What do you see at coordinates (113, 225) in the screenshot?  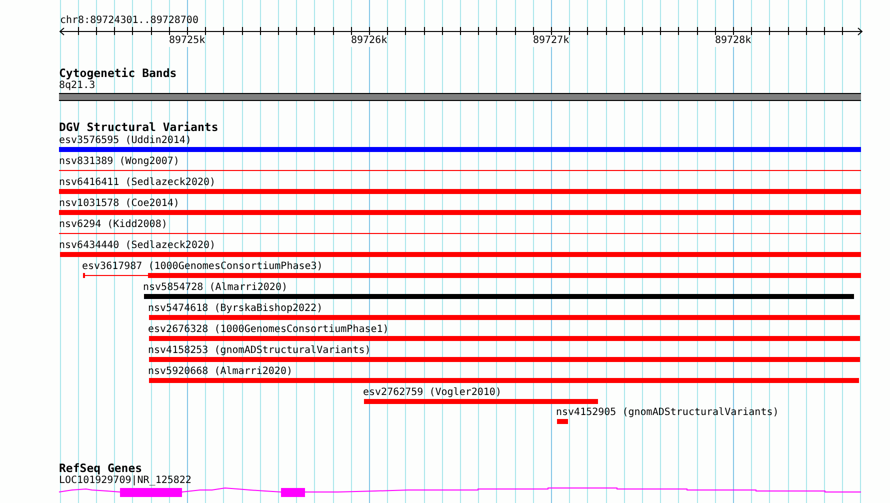 I see `variant-label: nsv6294 (Kidd2008)` at bounding box center [113, 225].